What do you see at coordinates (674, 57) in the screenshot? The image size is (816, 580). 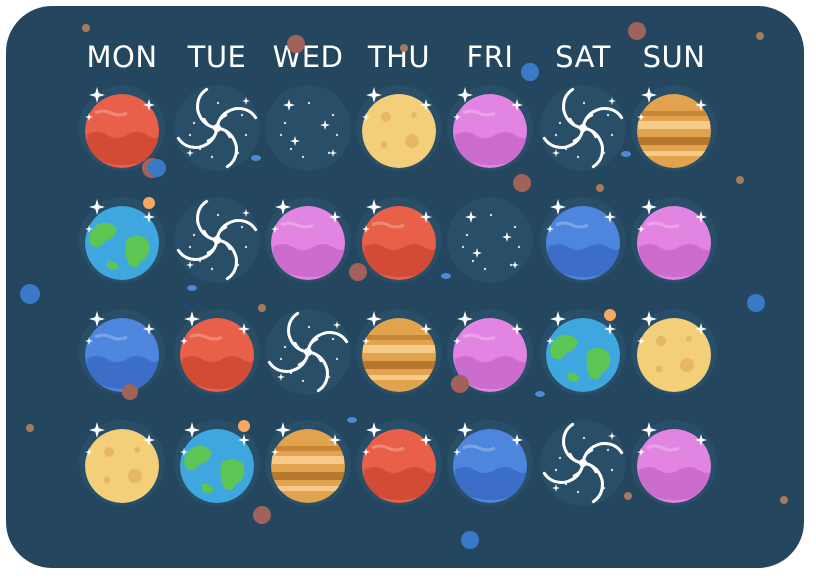 I see `weekday-header-sun: SUN` at bounding box center [674, 57].